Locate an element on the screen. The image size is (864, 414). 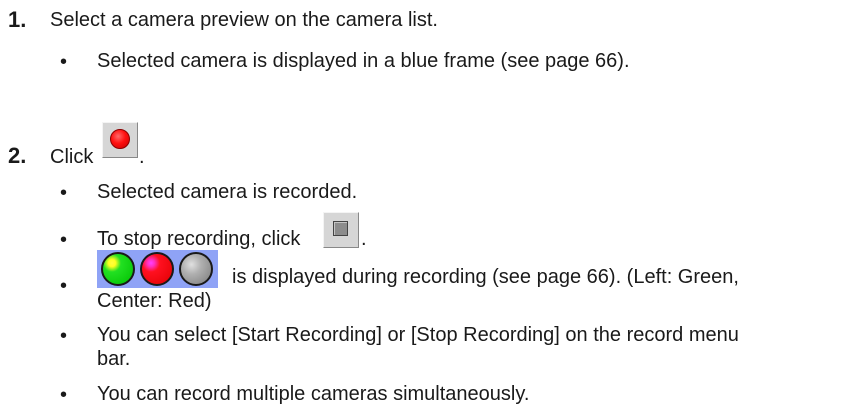
record-red-circle-icon is located at coordinates (120, 139).